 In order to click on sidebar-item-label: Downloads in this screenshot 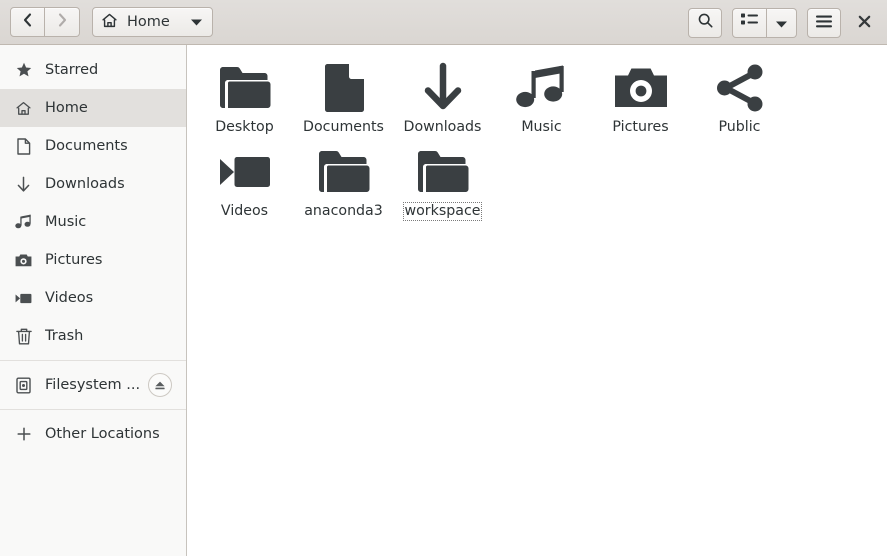, I will do `click(85, 184)`.